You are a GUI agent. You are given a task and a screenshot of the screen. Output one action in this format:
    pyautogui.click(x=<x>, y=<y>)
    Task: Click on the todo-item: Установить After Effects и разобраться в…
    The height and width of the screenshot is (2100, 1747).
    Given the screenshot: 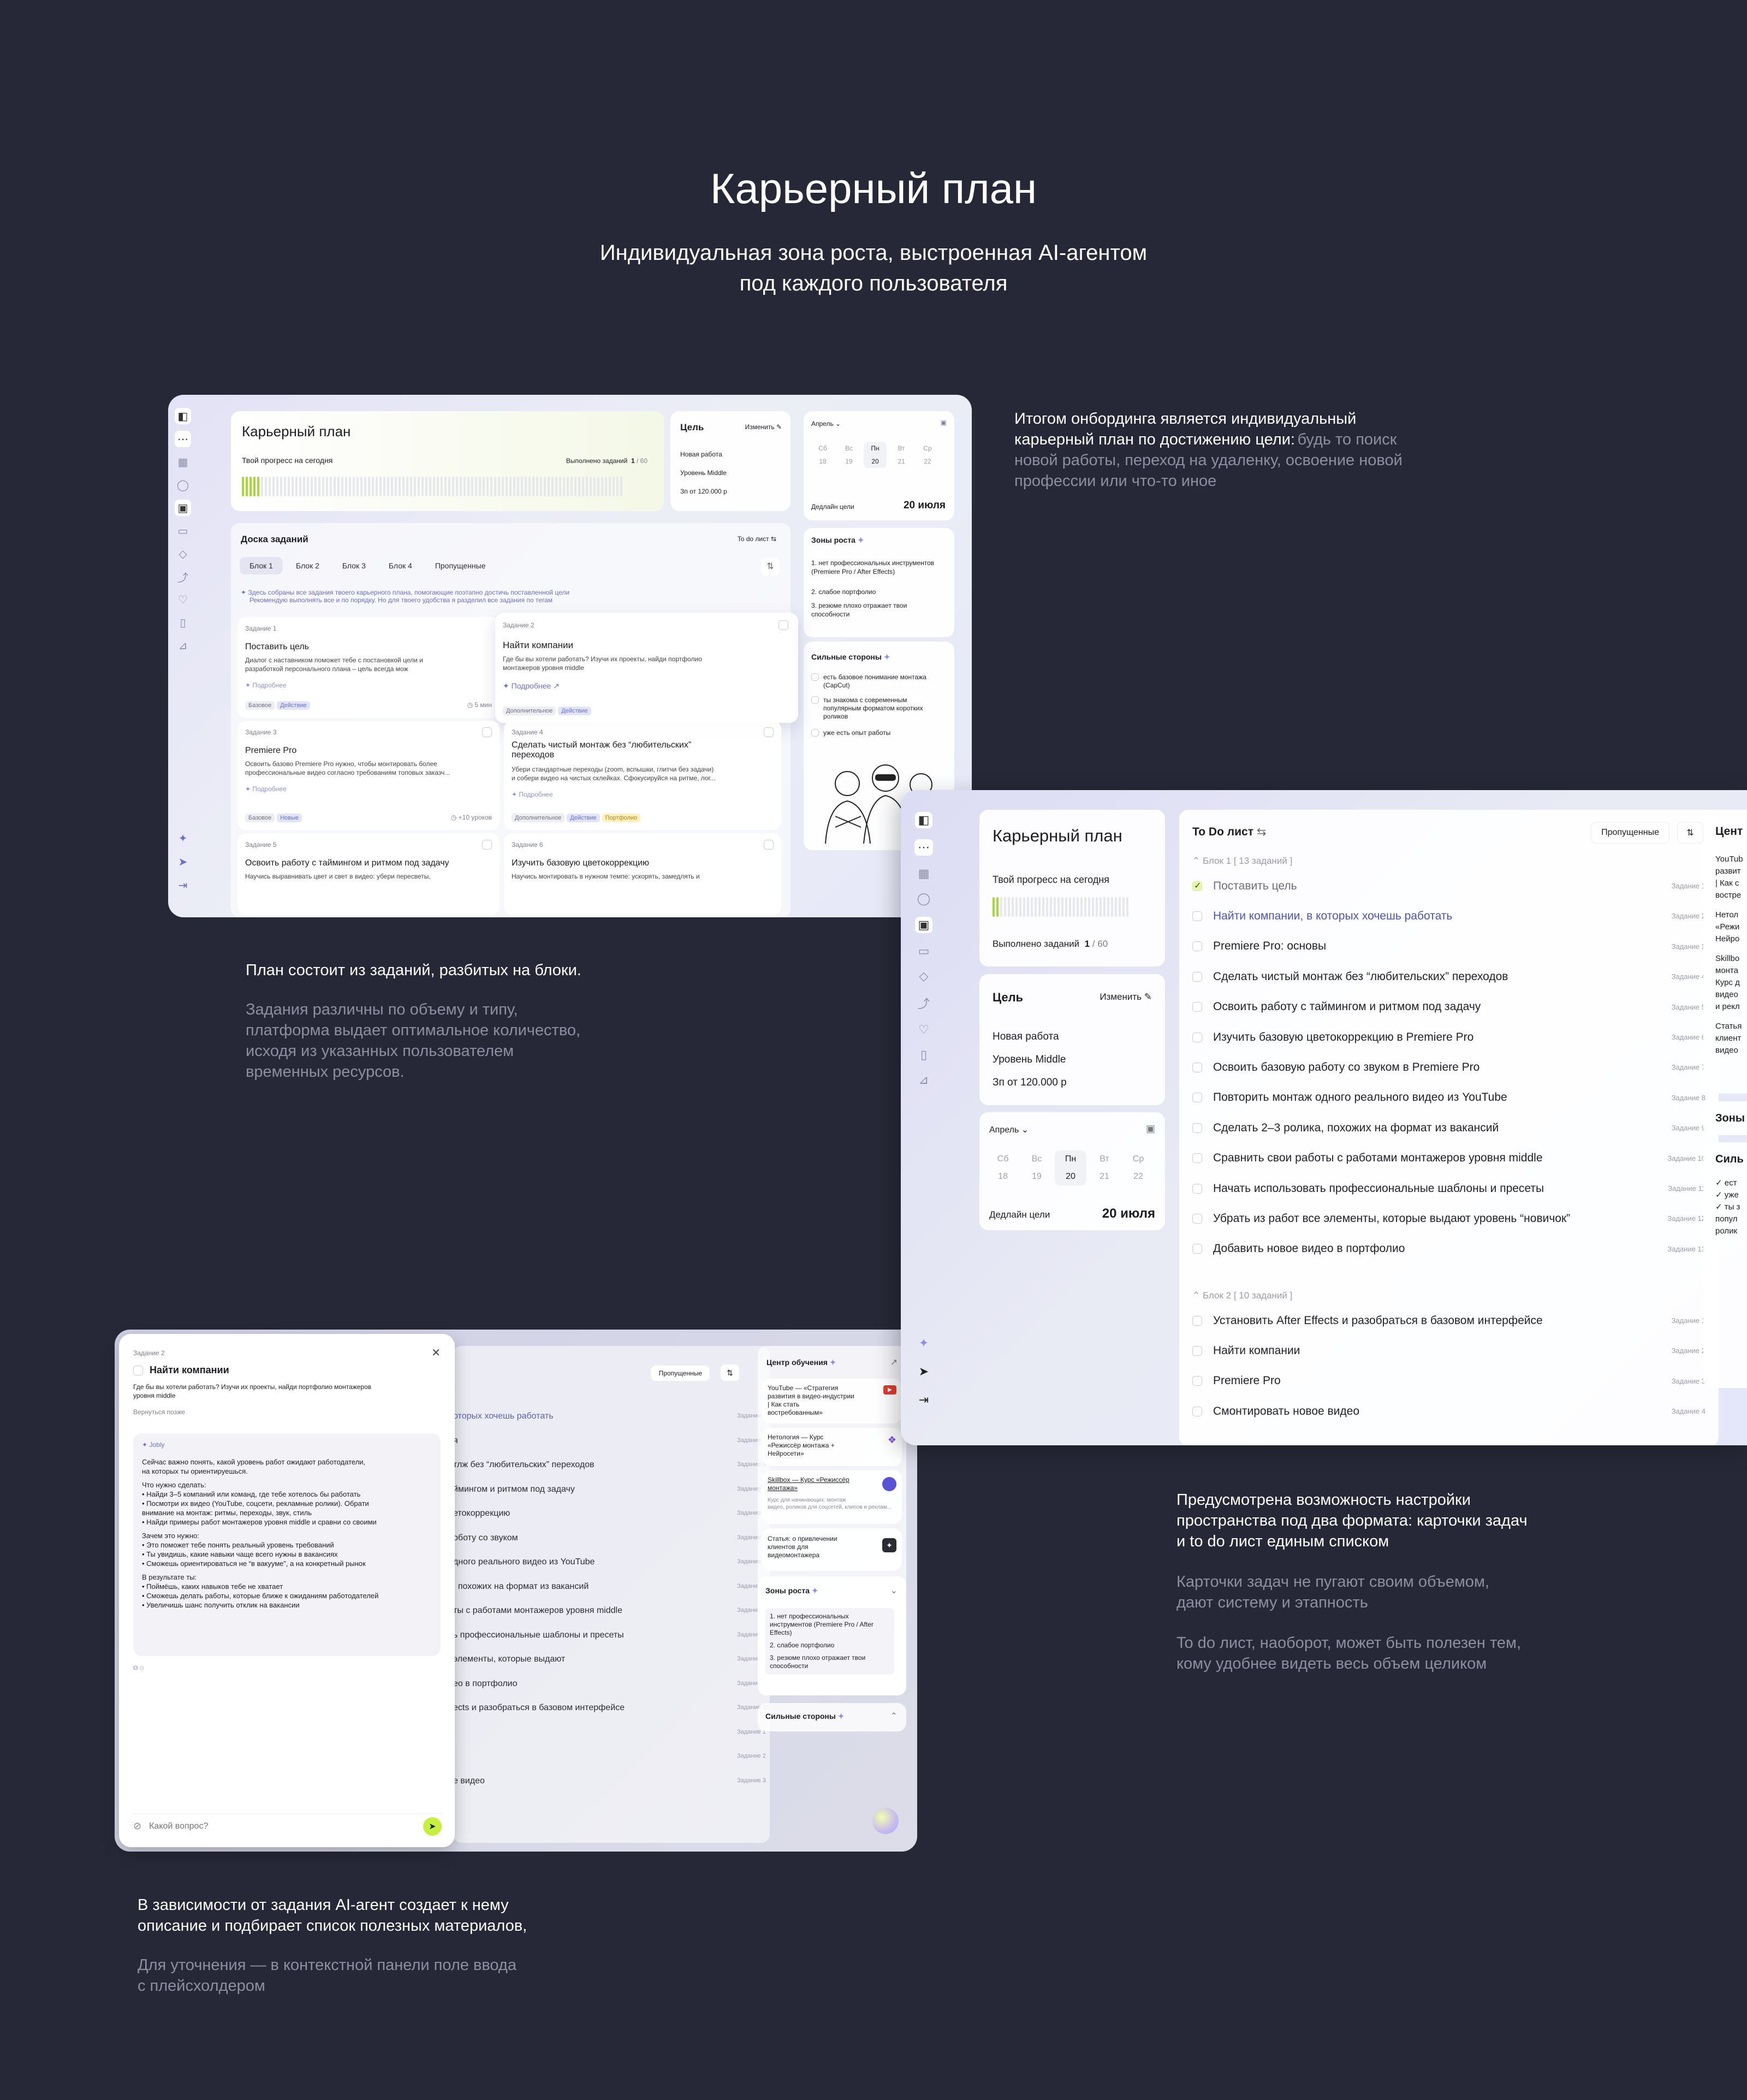 What is the action you would take?
    pyautogui.click(x=1449, y=1321)
    